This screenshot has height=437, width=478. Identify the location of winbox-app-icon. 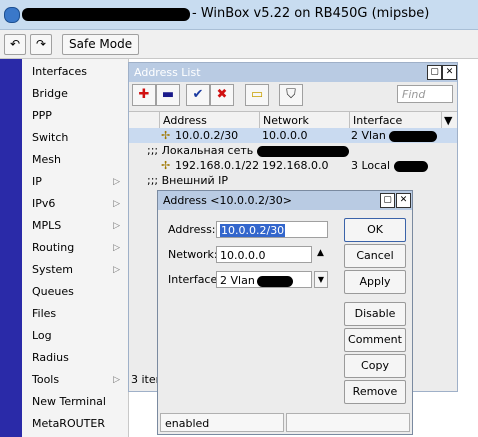
(12, 15).